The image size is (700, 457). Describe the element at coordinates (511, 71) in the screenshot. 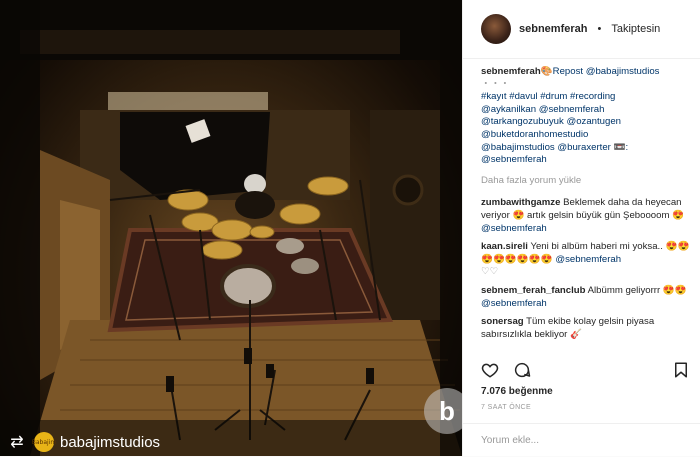

I see `caption-username: sebnemferah` at that location.